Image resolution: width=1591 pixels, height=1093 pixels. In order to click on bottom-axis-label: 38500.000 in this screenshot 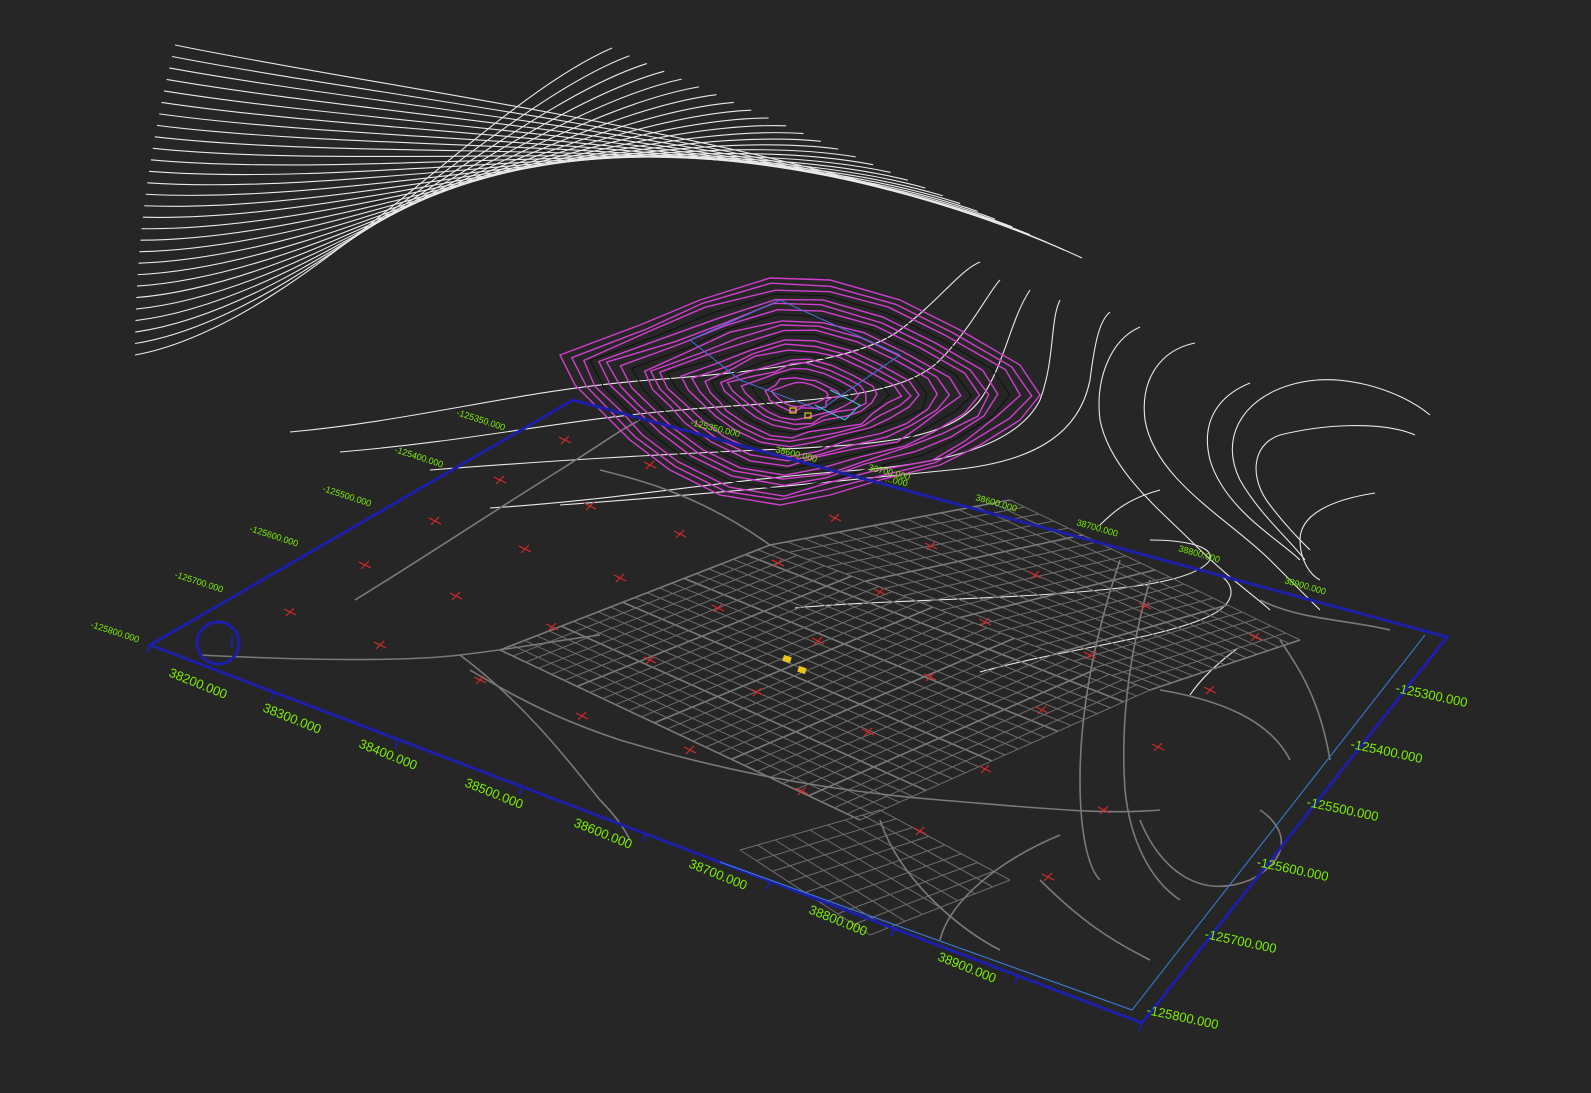, I will do `click(494, 793)`.